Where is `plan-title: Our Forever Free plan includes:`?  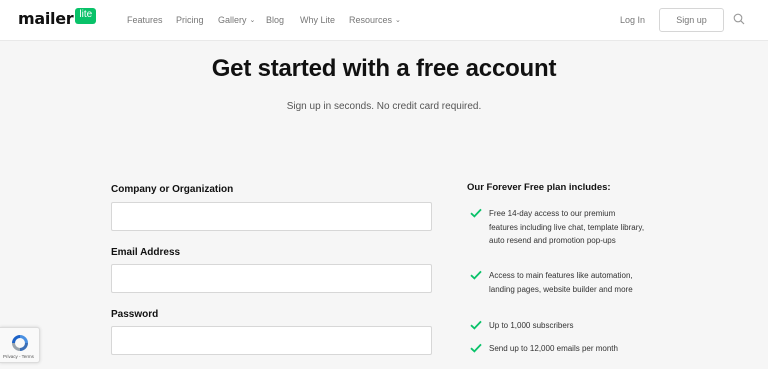
plan-title: Our Forever Free plan includes: is located at coordinates (539, 187).